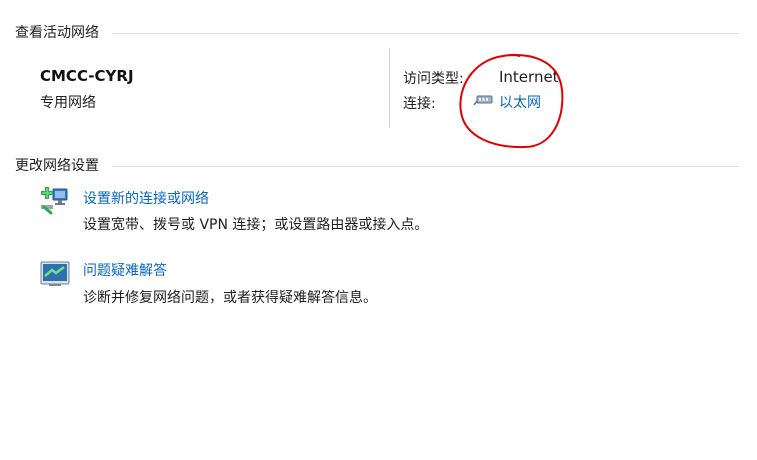  What do you see at coordinates (87, 76) in the screenshot?
I see `network-name: CMCC-CYRJ` at bounding box center [87, 76].